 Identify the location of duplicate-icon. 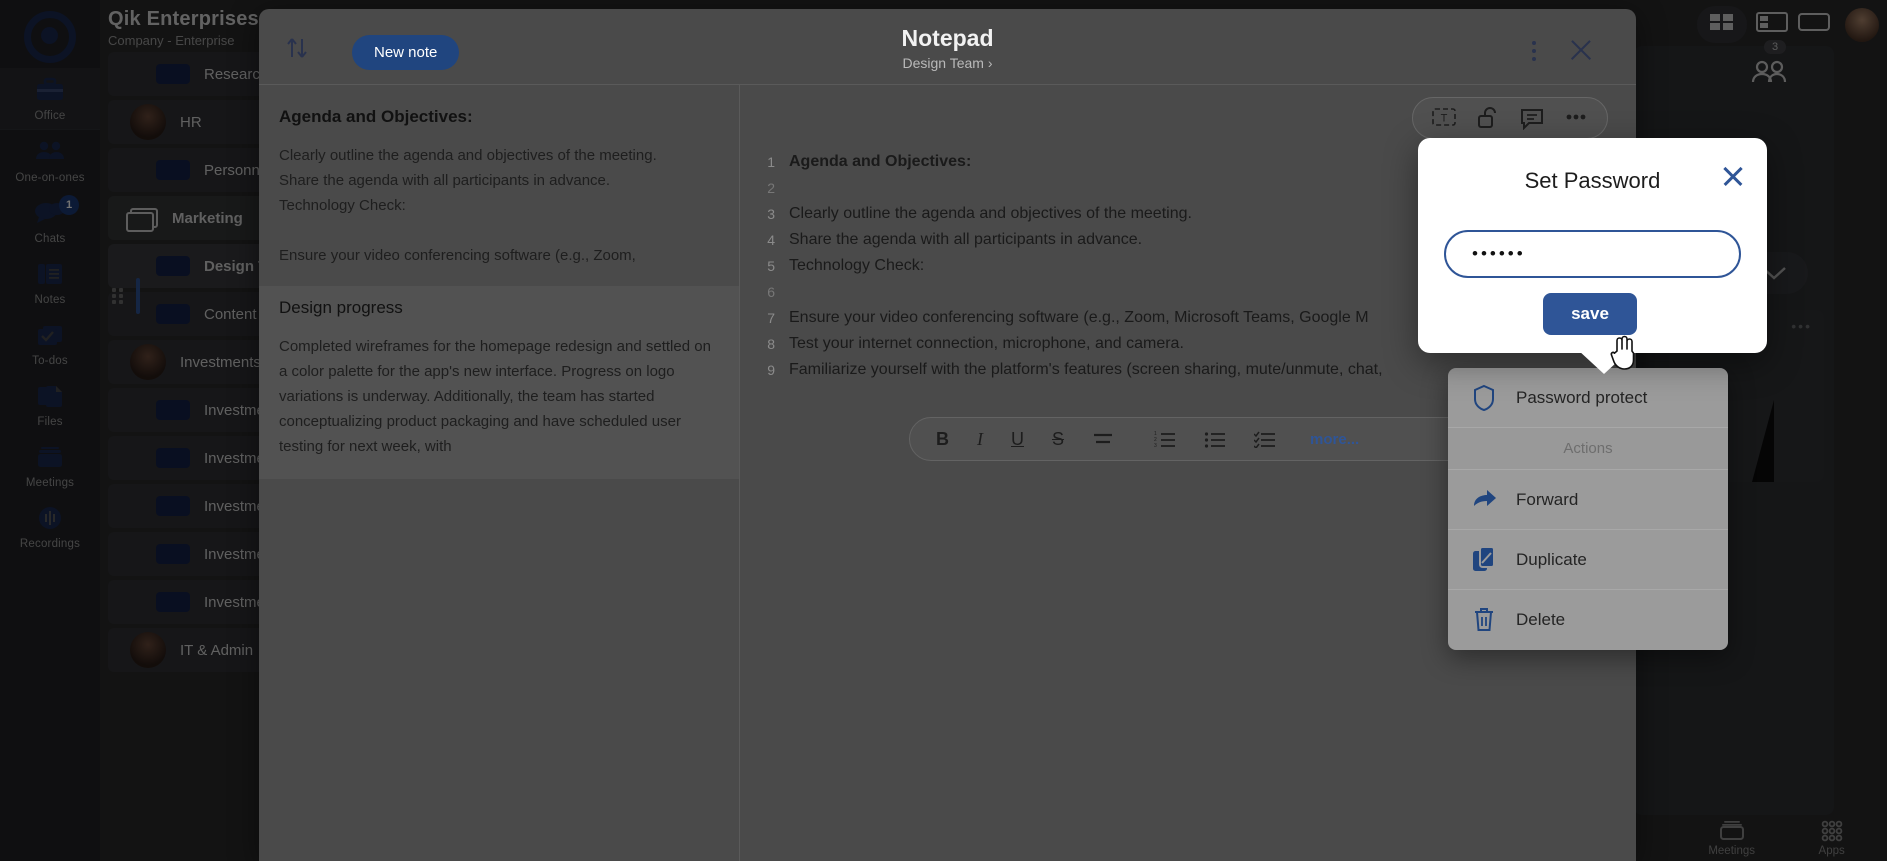
(1485, 559).